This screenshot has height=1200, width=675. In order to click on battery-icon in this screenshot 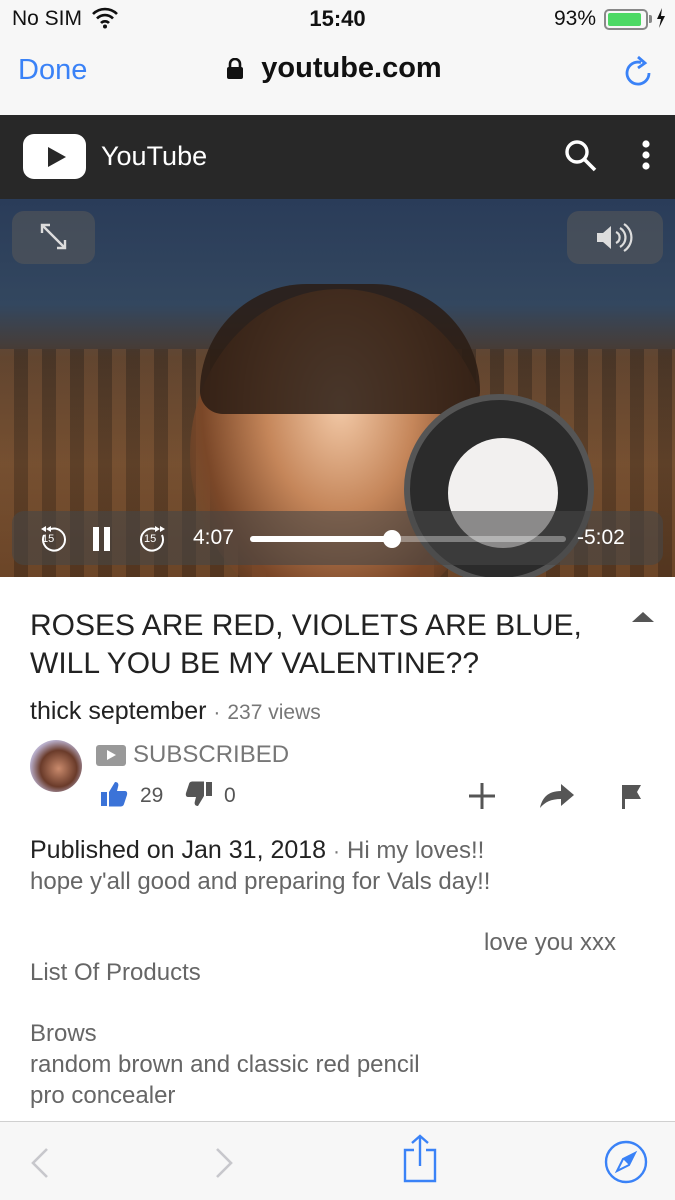, I will do `click(626, 19)`.